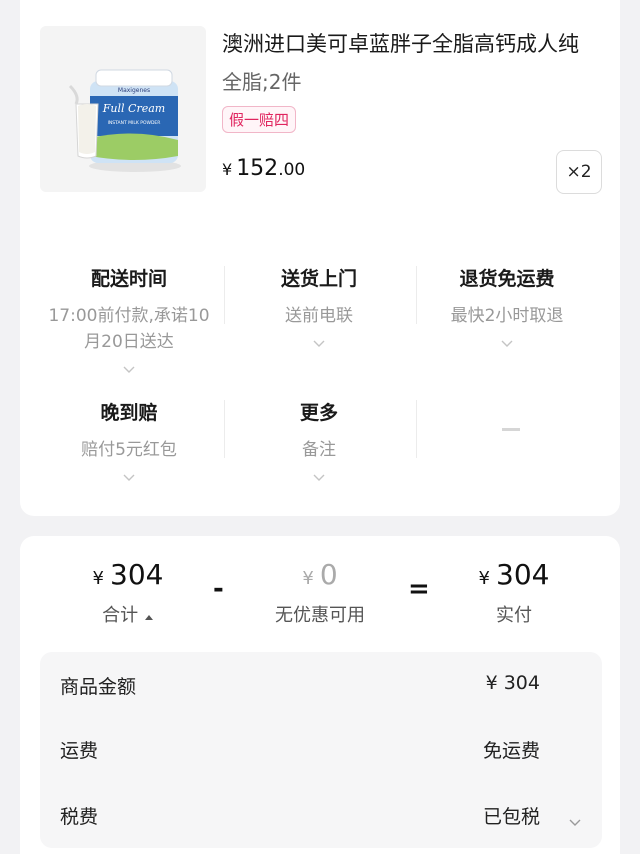  What do you see at coordinates (128, 279) in the screenshot?
I see `service-title: 配送时间` at bounding box center [128, 279].